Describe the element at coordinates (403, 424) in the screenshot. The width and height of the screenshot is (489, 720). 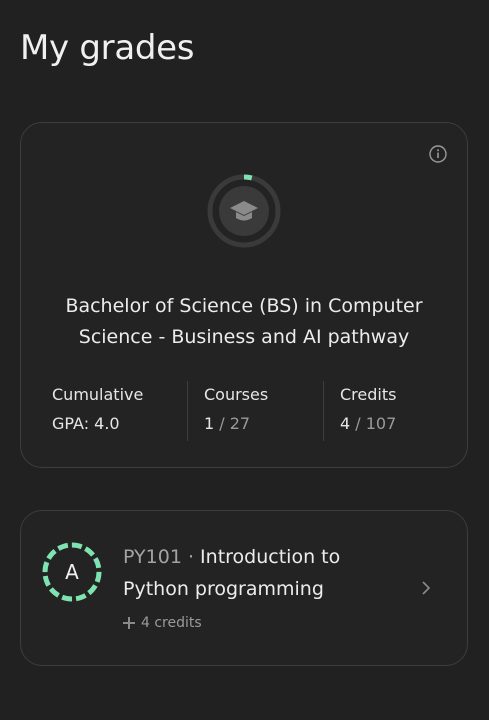
I see `stat-credits-value: 4 / 107` at that location.